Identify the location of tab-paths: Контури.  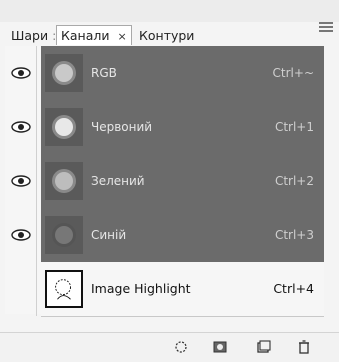
(166, 35).